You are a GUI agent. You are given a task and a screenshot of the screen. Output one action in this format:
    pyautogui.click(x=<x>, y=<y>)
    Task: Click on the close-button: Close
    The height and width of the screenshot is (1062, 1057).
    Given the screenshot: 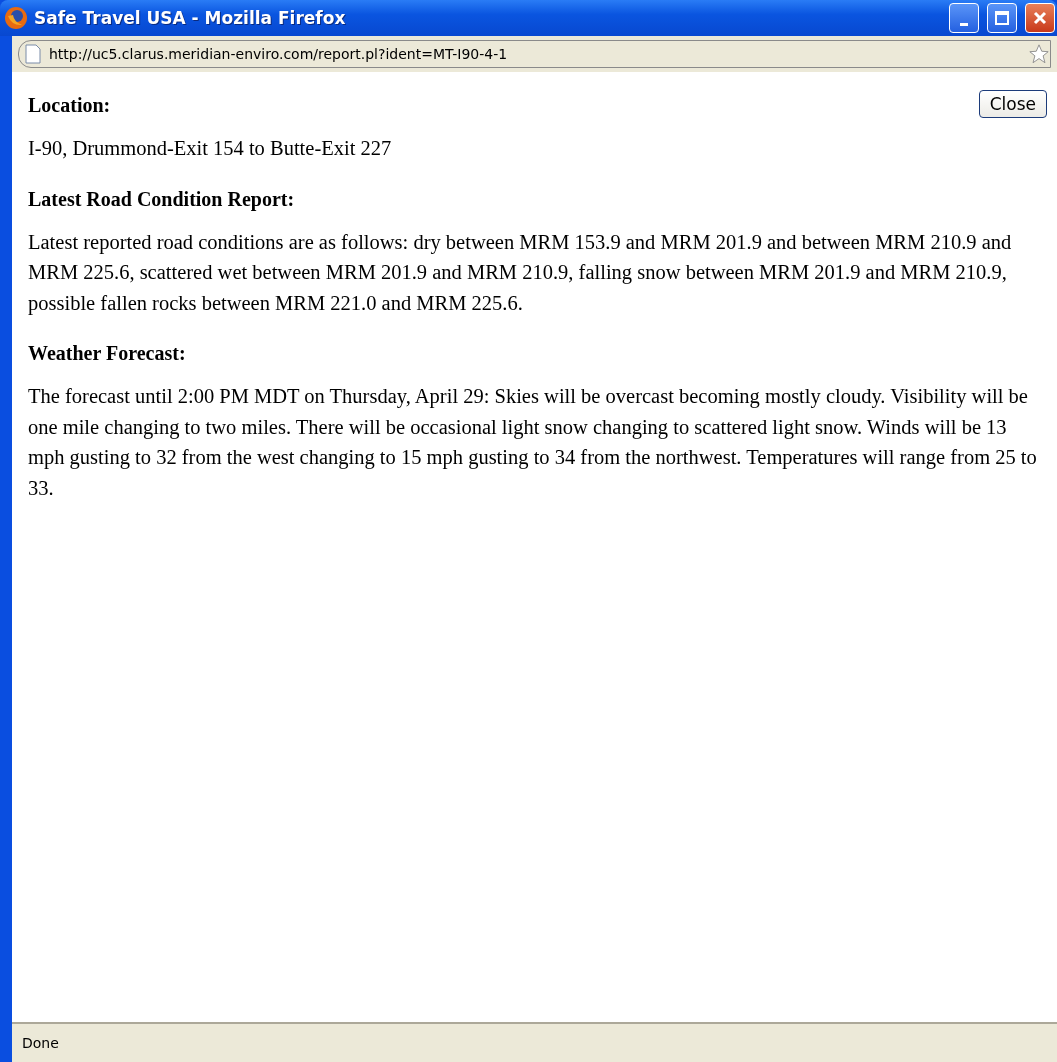 What is the action you would take?
    pyautogui.click(x=1012, y=104)
    